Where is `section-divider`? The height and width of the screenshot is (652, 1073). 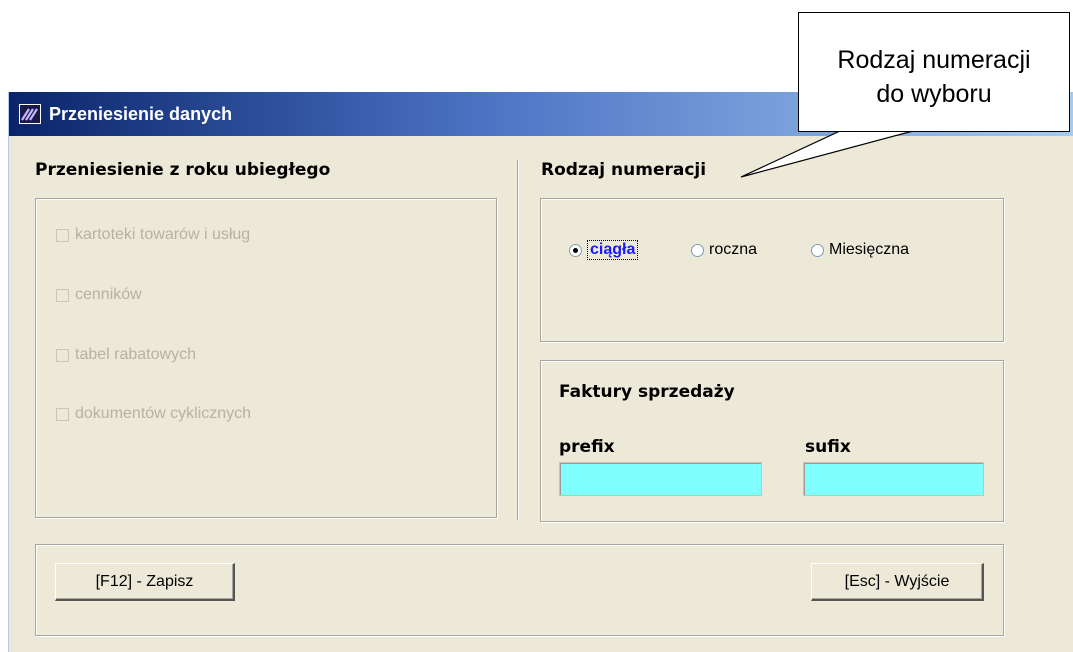
section-divider is located at coordinates (517, 340).